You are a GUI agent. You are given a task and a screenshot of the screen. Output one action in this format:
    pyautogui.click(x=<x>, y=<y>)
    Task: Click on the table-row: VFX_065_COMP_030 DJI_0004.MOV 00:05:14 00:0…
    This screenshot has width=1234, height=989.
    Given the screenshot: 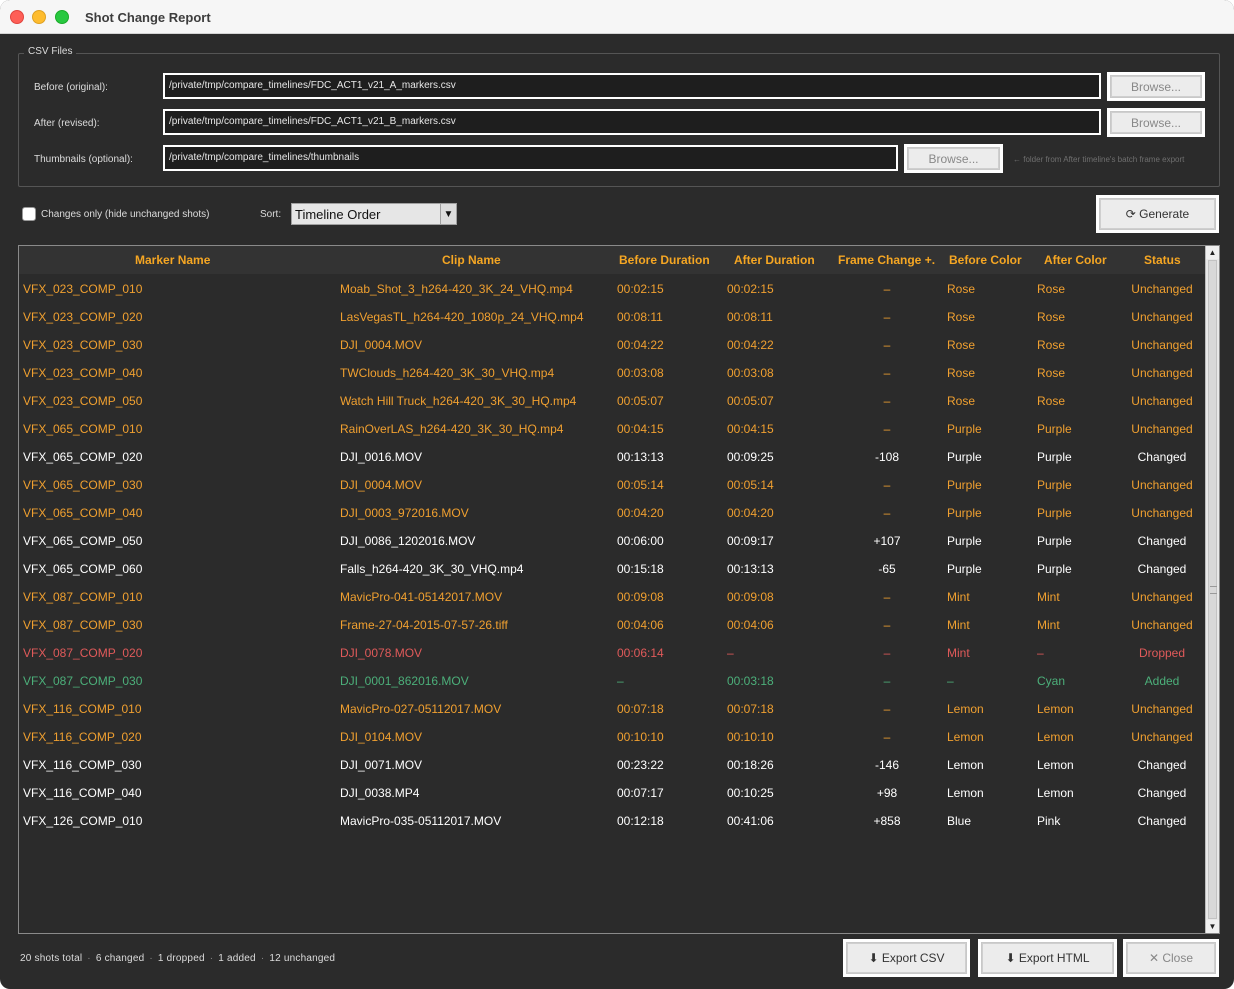 What is the action you would take?
    pyautogui.click(x=612, y=484)
    